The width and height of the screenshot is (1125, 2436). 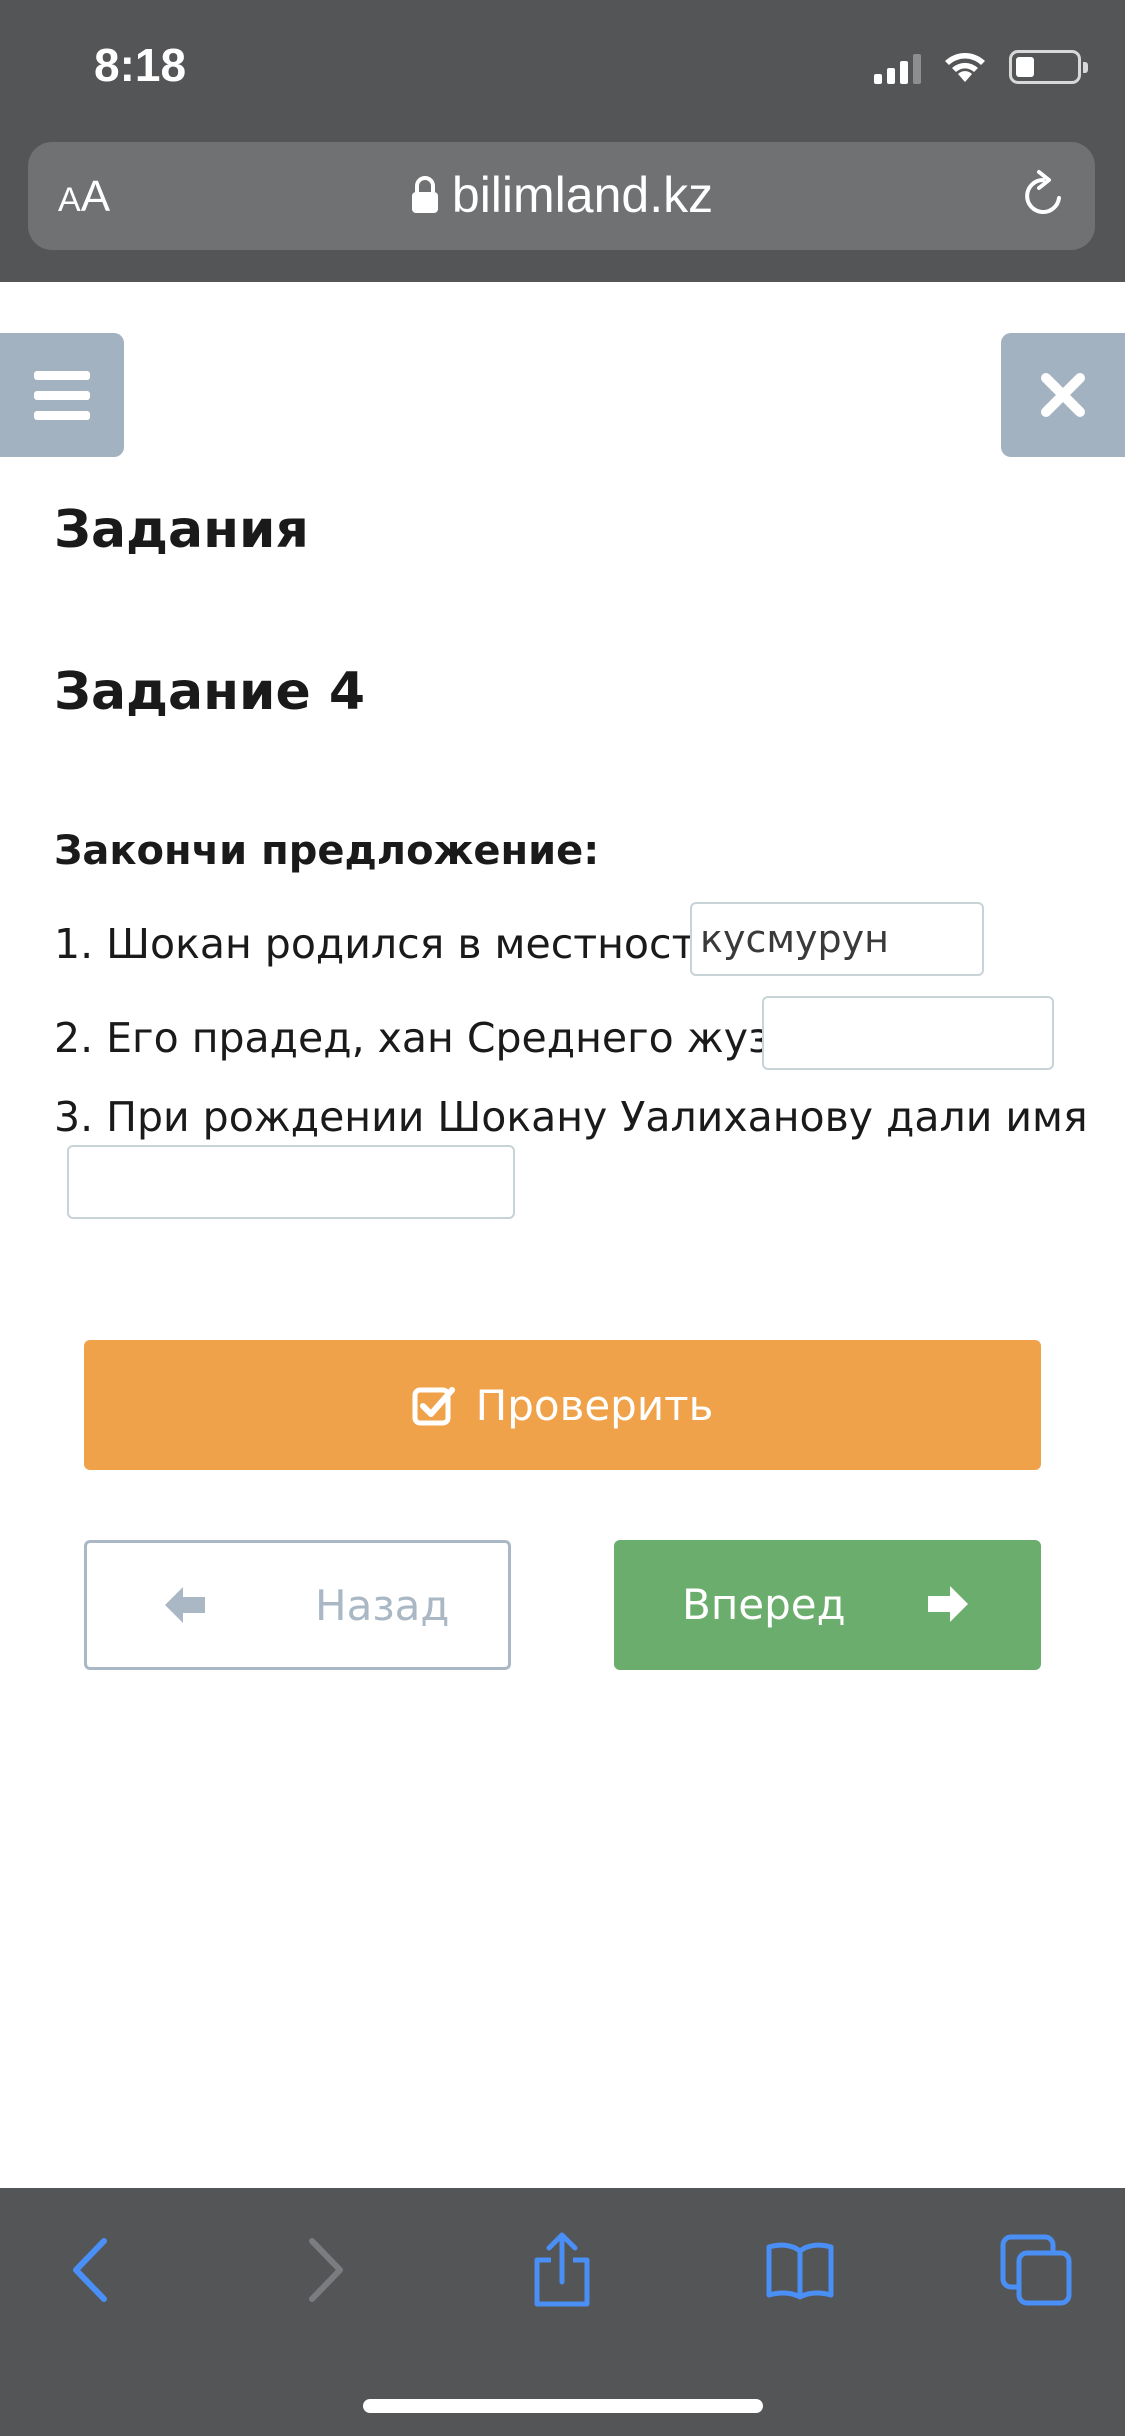 What do you see at coordinates (185, 1605) in the screenshot?
I see `arrow-left-icon` at bounding box center [185, 1605].